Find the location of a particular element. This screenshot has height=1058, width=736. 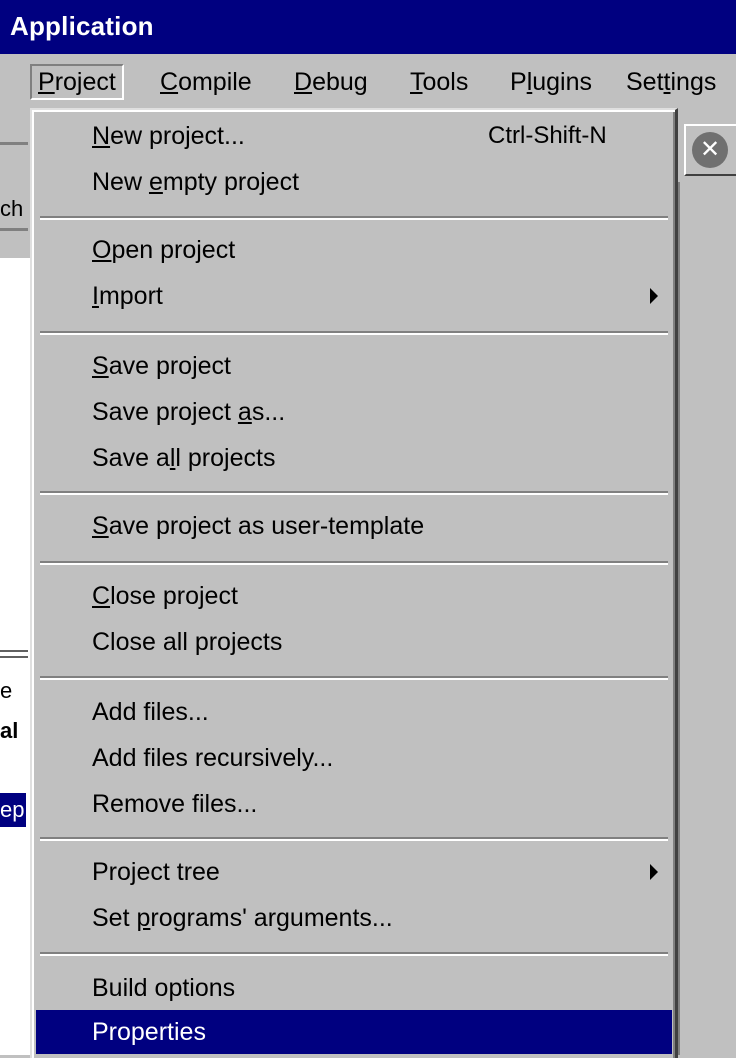

label-mnemonic: N is located at coordinates (101, 136).